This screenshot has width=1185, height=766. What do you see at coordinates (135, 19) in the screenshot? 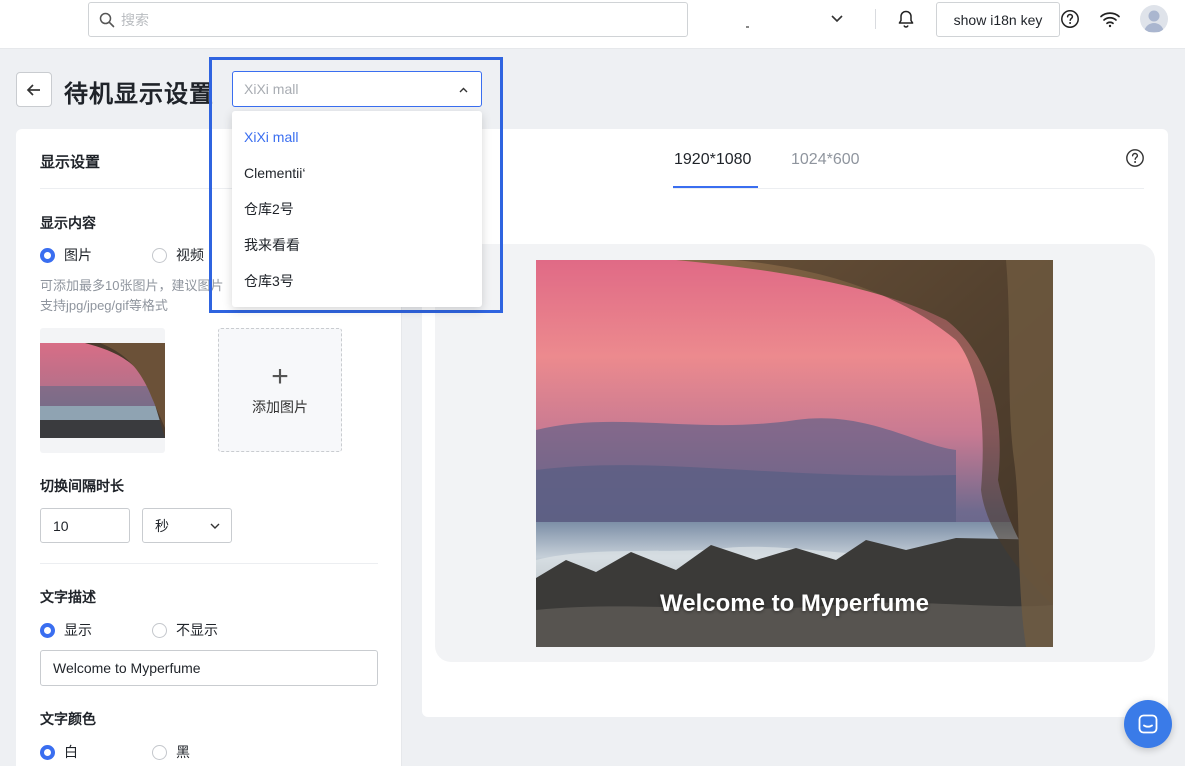
I see `search-placeholder: 搜索` at bounding box center [135, 19].